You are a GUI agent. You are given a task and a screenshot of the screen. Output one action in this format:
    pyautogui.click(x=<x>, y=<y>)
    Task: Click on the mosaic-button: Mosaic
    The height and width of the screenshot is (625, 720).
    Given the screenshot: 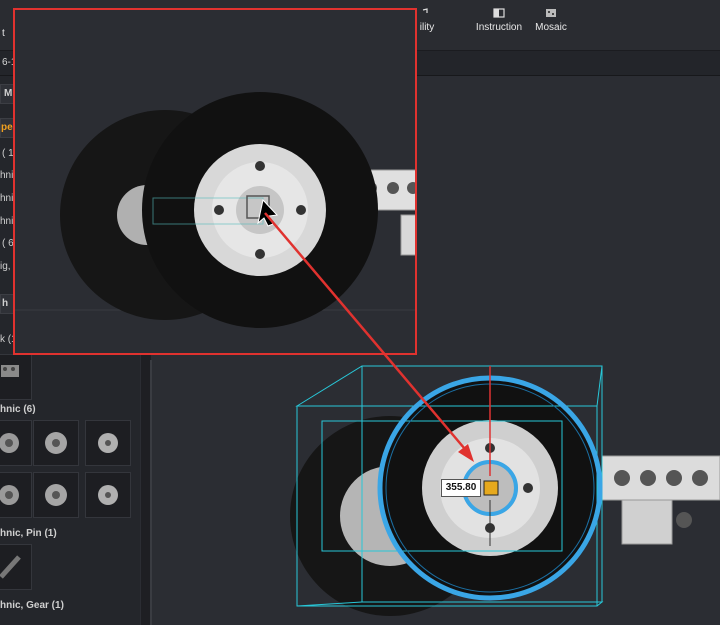 What is the action you would take?
    pyautogui.click(x=551, y=26)
    